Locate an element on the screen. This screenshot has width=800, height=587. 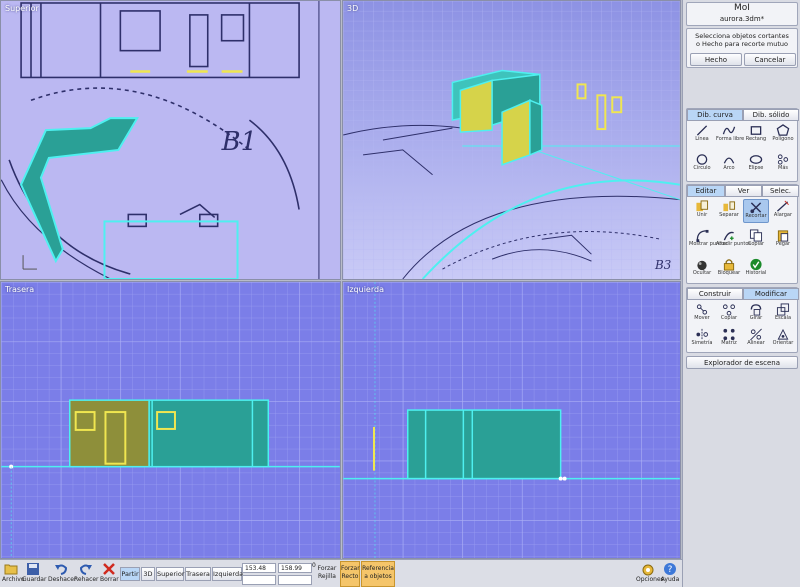
edit-tool-trim: Recortar is located at coordinates (756, 211).